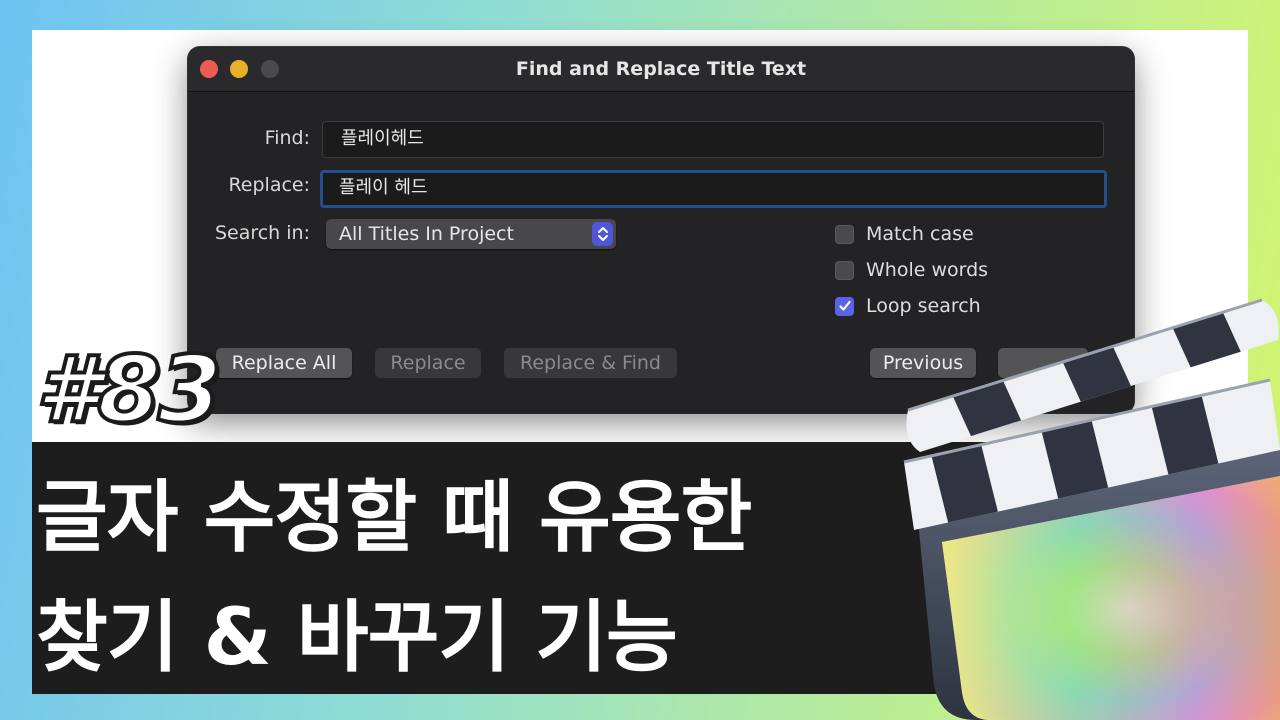 The width and height of the screenshot is (1280, 720). I want to click on dialog-title: Find and Replace Title Text, so click(661, 69).